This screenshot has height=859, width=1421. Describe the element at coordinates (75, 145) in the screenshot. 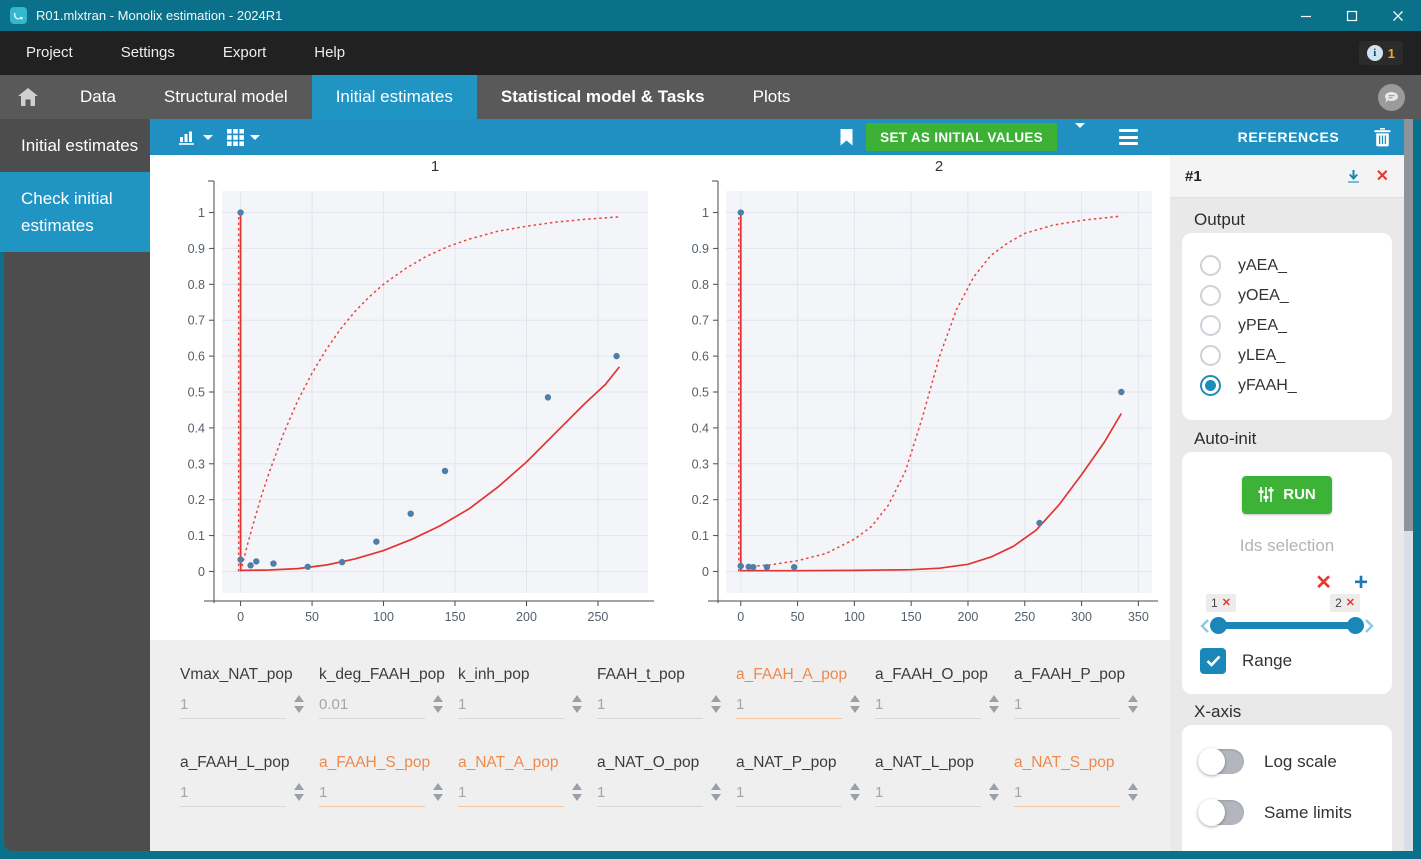

I see `sidebar-item-initial-estimates: Initial estimates` at that location.